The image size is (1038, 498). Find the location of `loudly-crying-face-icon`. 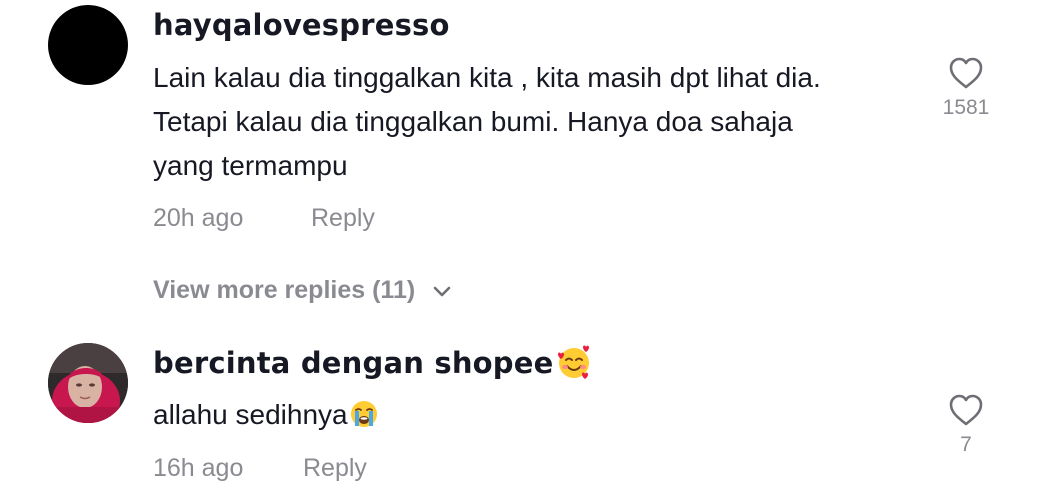

loudly-crying-face-icon is located at coordinates (363, 413).